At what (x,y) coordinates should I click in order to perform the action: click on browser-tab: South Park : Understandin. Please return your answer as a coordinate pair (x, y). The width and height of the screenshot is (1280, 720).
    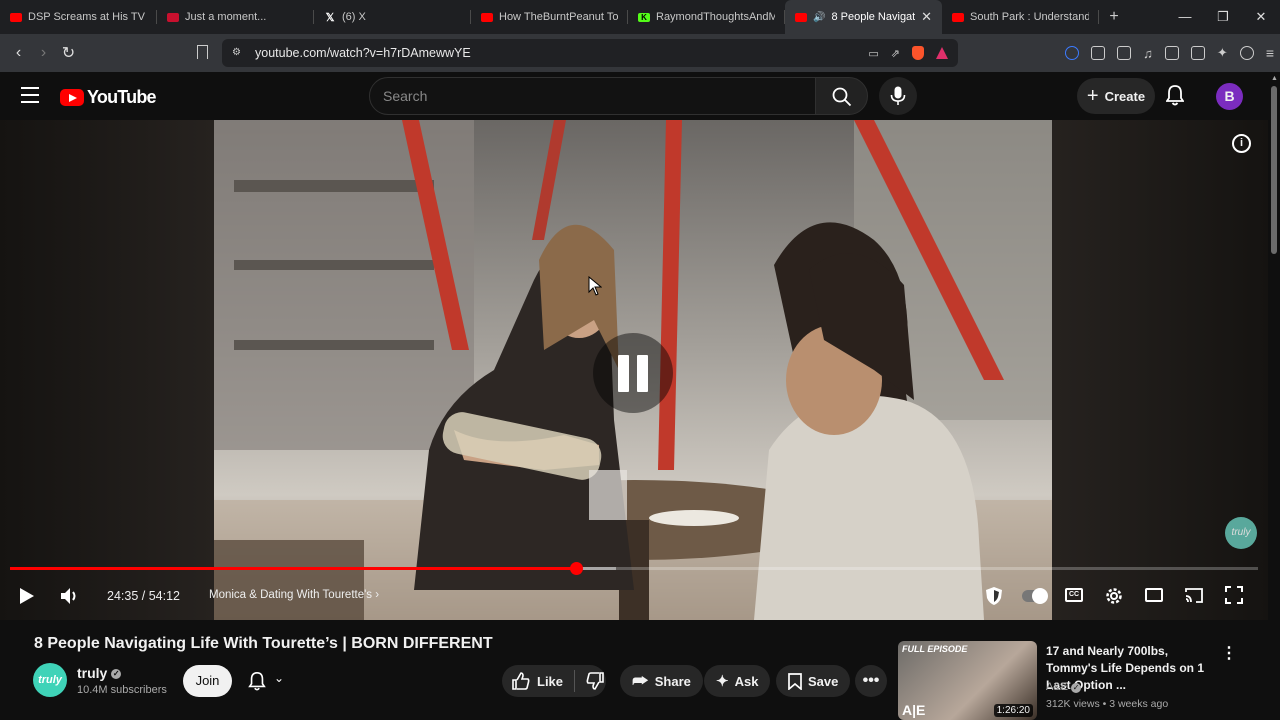
    Looking at the image, I should click on (1020, 17).